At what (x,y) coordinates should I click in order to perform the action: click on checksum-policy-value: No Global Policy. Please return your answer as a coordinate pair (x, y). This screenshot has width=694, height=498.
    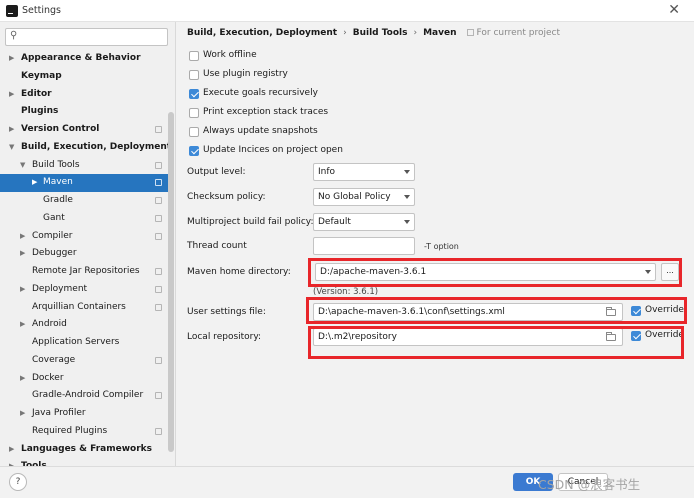
    Looking at the image, I should click on (354, 197).